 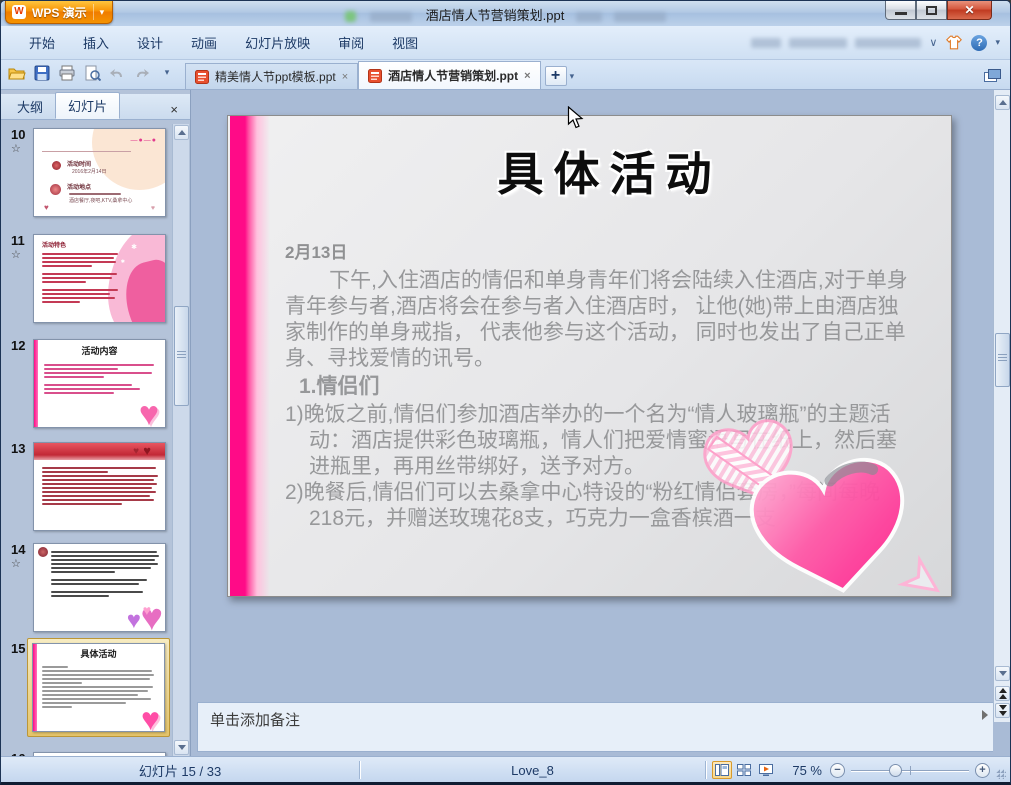 I want to click on doc-tab-label: 酒店情人节营销策划.ppt, so click(x=453, y=76).